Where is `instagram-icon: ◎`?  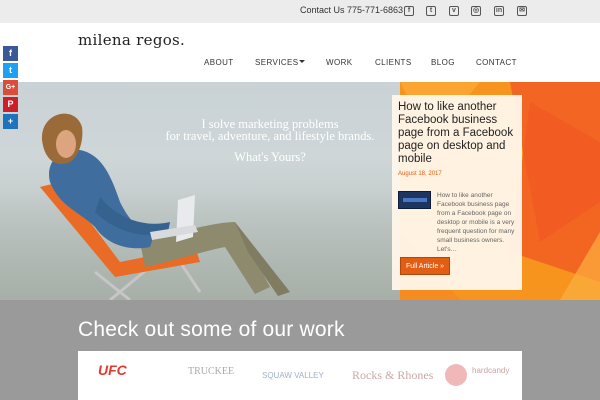
instagram-icon: ◎ is located at coordinates (476, 11).